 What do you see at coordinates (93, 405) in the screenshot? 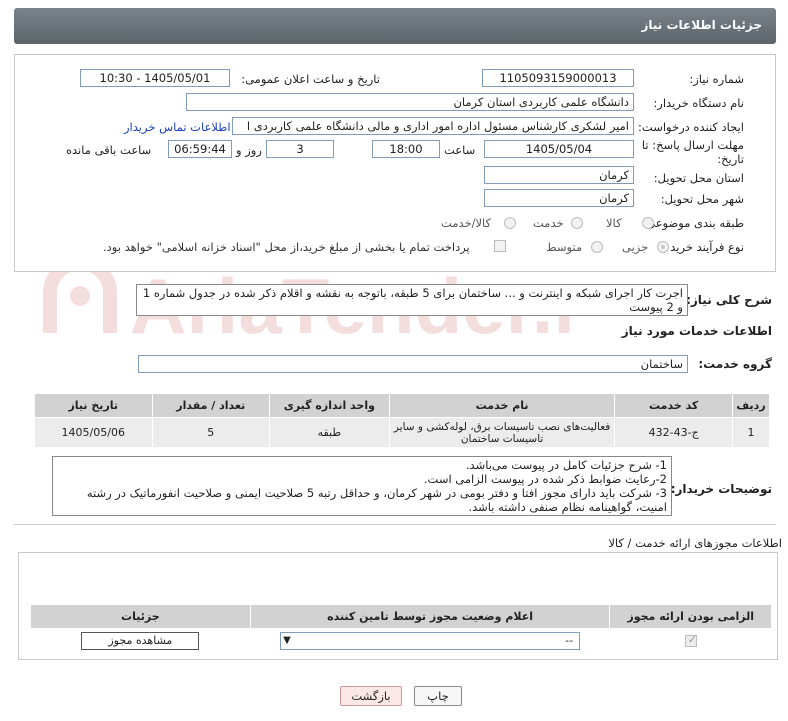
I see `col-need-date: تاریخ نیاز` at bounding box center [93, 405].